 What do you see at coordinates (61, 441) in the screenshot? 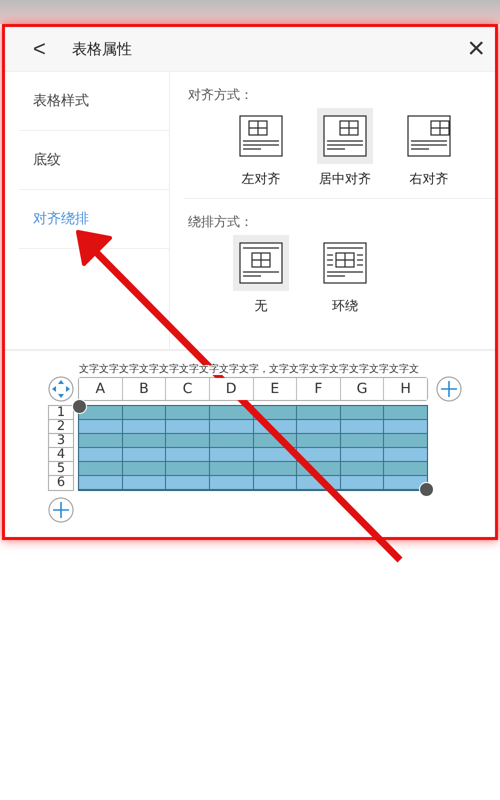
I see `row-header: 3` at bounding box center [61, 441].